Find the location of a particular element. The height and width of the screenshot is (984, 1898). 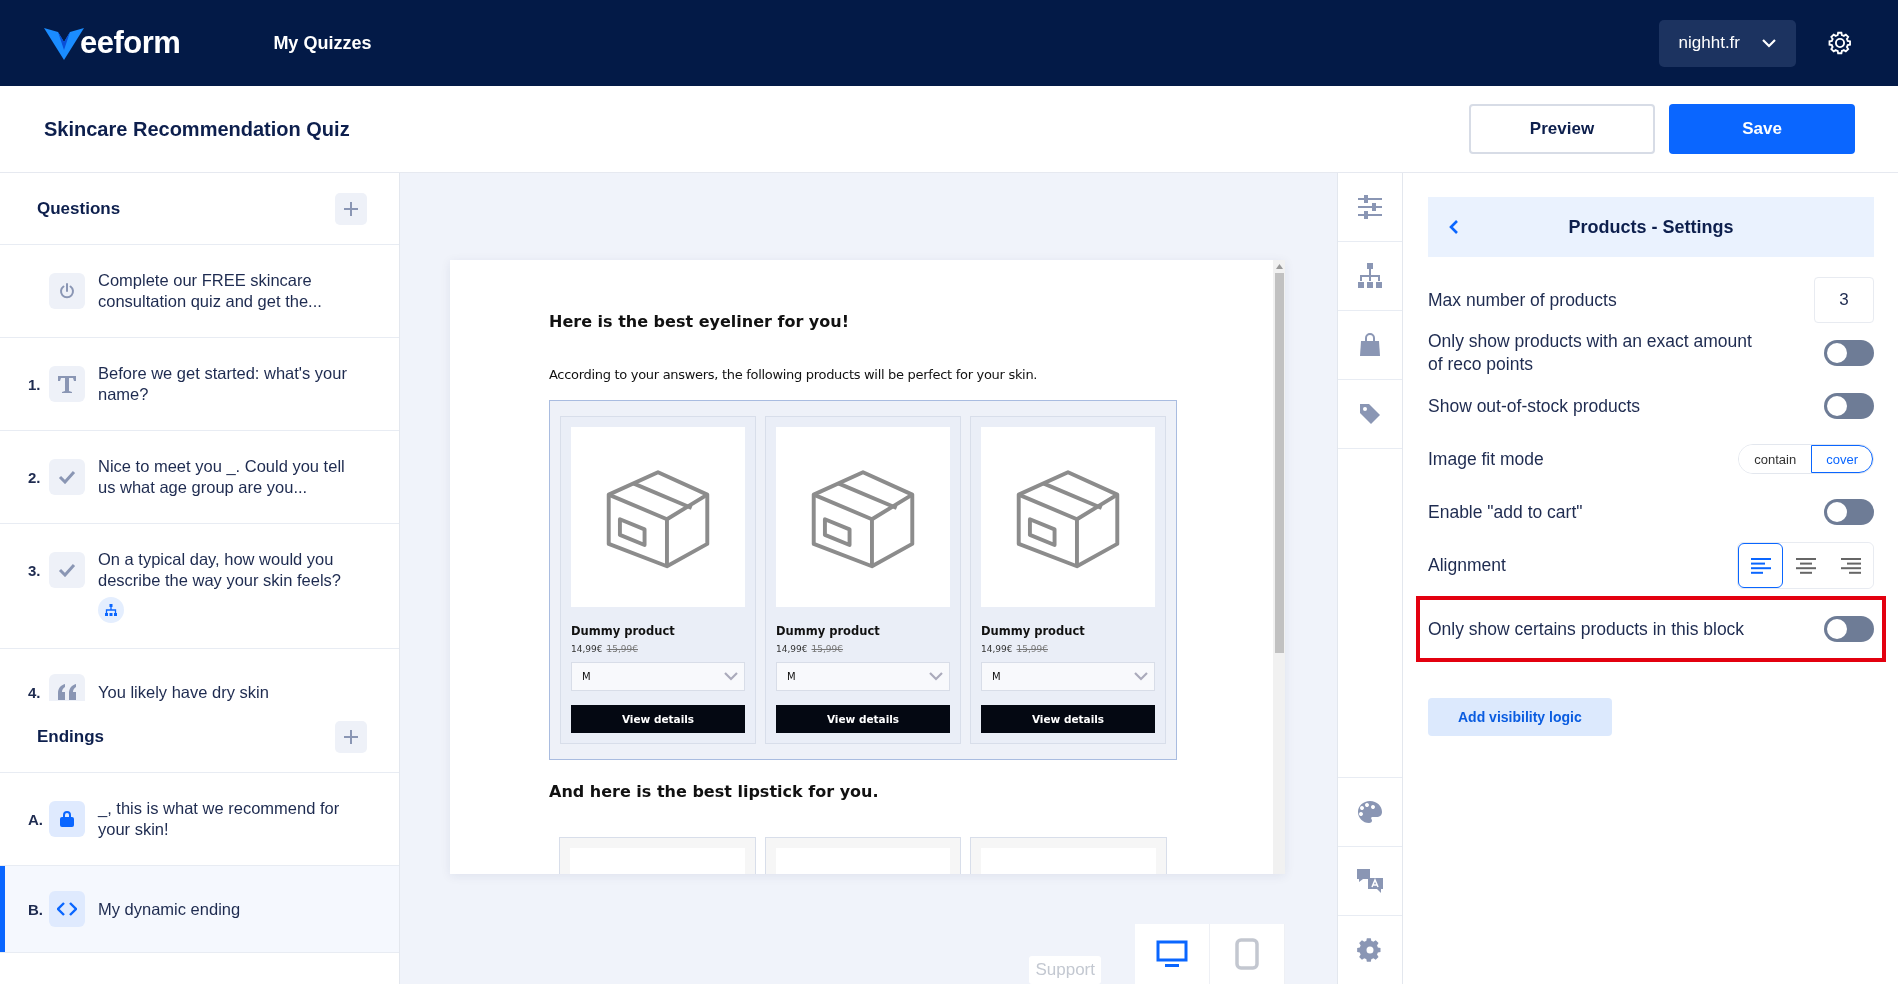

section-title: Endings is located at coordinates (71, 736).